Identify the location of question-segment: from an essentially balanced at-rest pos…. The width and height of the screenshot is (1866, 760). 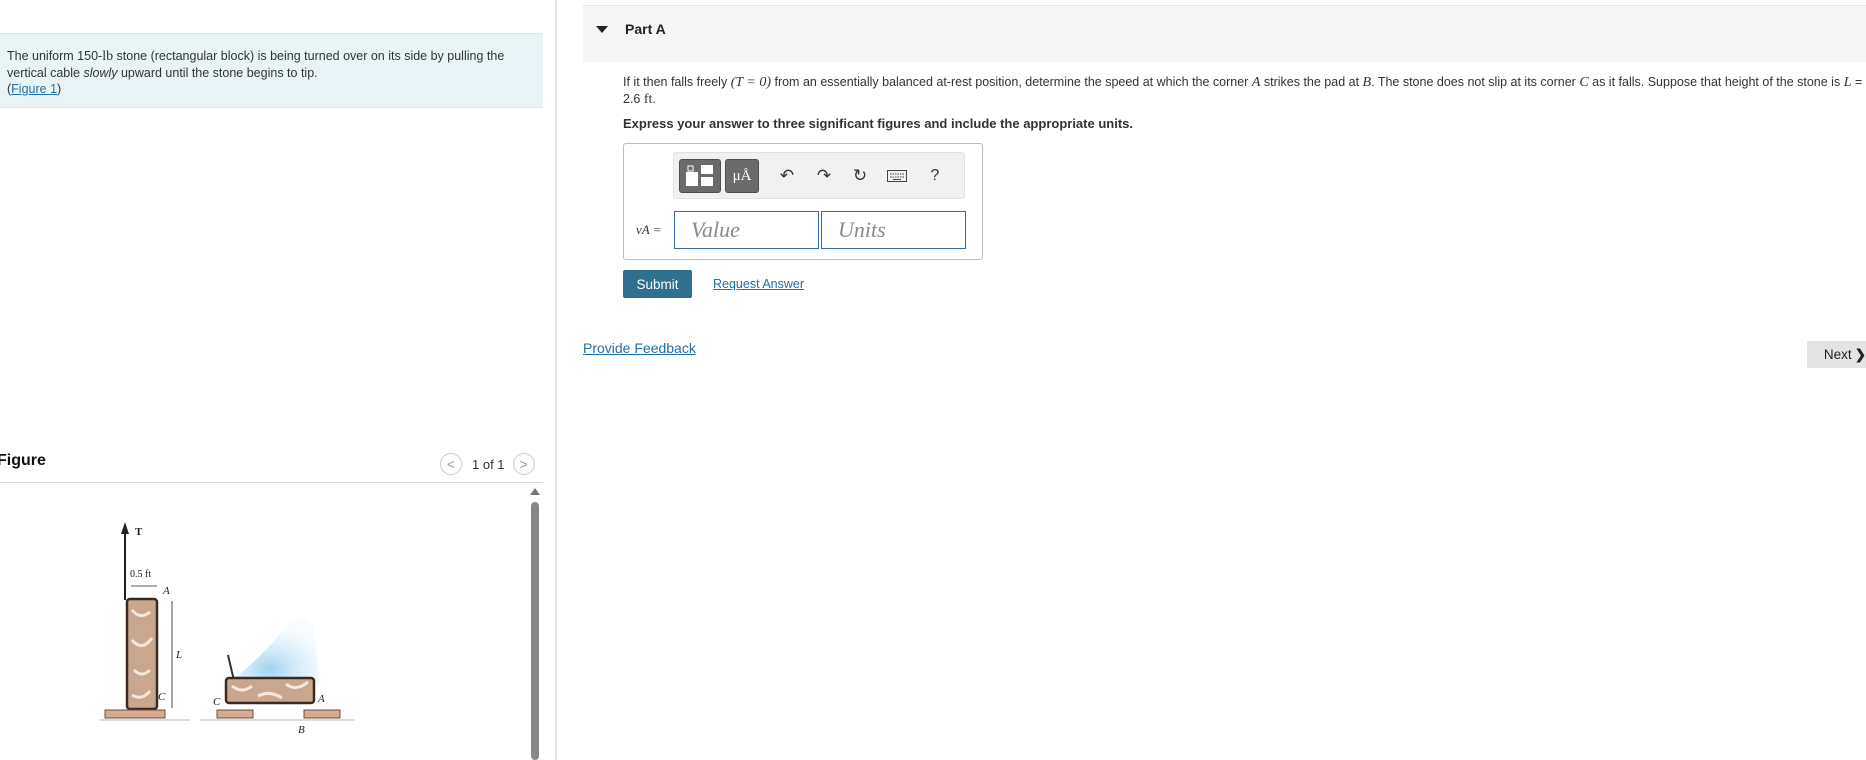
(1011, 82).